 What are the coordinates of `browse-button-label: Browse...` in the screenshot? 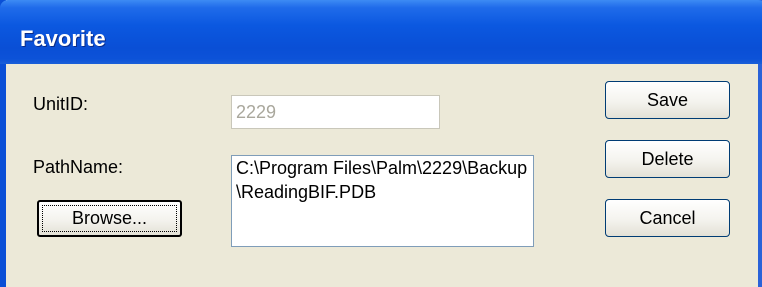 It's located at (109, 218).